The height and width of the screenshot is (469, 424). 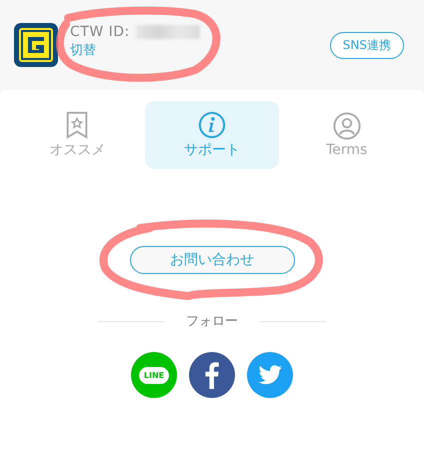 I want to click on tab: オススメ, so click(x=77, y=135).